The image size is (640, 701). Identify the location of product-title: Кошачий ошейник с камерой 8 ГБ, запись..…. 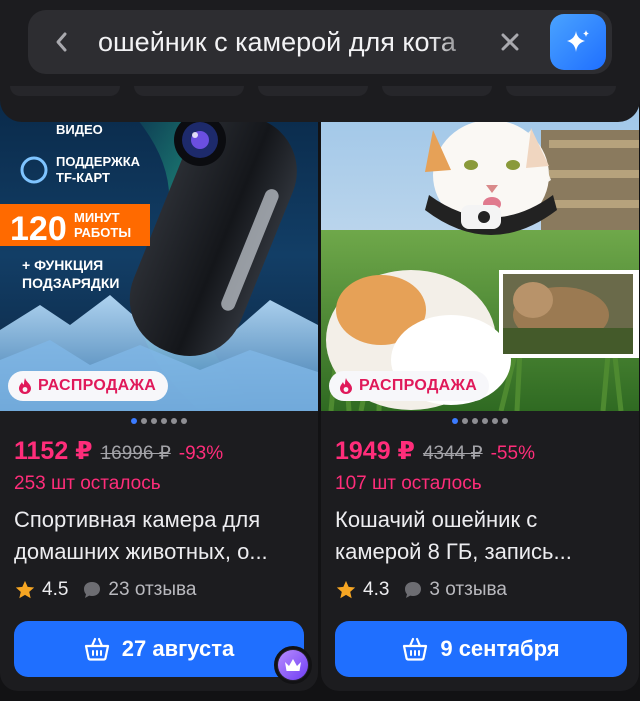
(482, 536).